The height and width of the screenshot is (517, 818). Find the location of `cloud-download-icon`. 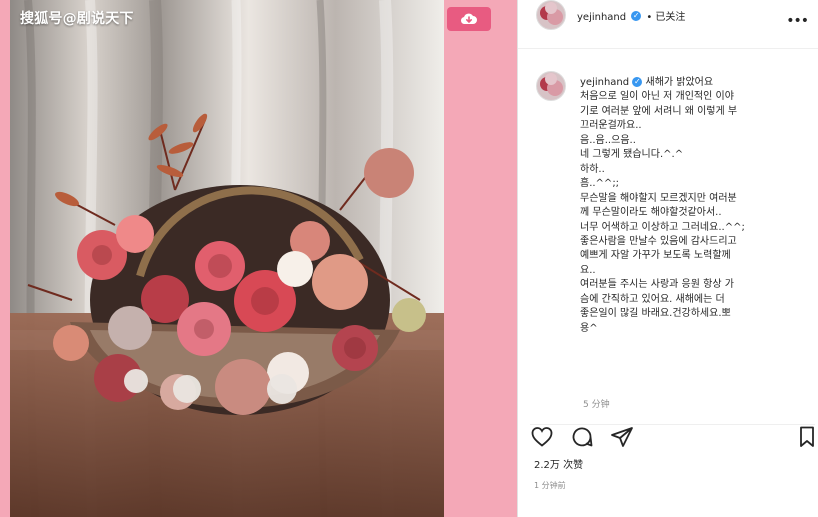

cloud-download-icon is located at coordinates (468, 19).